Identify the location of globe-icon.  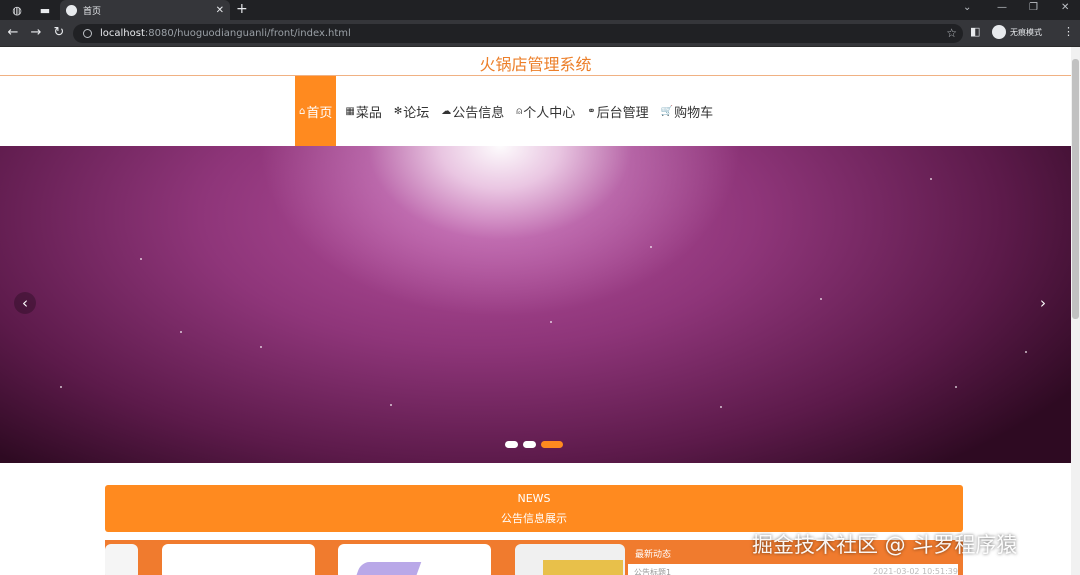
(71, 10).